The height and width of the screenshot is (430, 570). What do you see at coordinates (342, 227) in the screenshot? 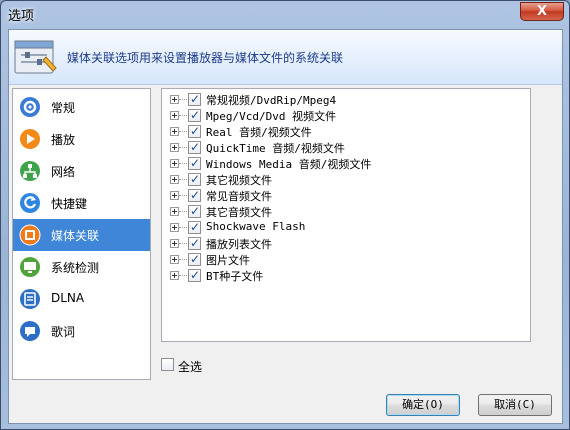
I see `tree-item: Shockwave Flash` at bounding box center [342, 227].